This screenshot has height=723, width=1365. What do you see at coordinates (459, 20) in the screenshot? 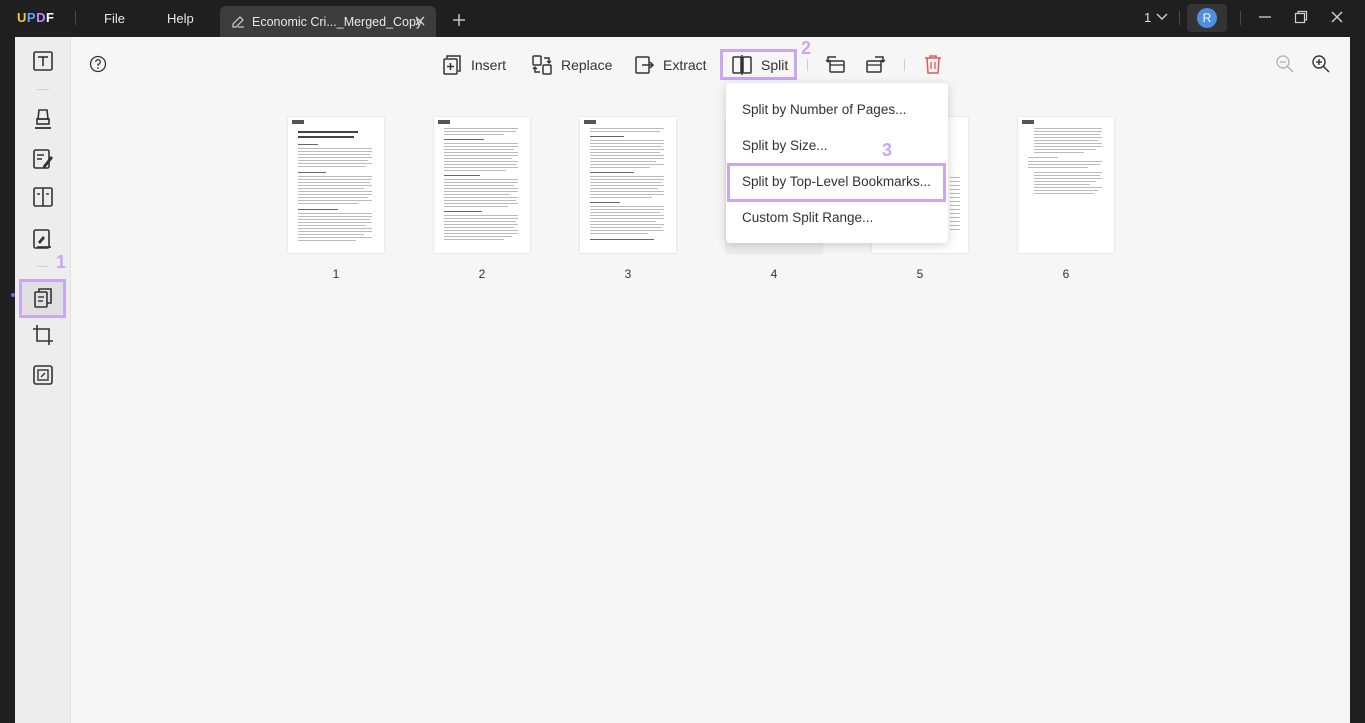
I see `new-tab-icon` at bounding box center [459, 20].